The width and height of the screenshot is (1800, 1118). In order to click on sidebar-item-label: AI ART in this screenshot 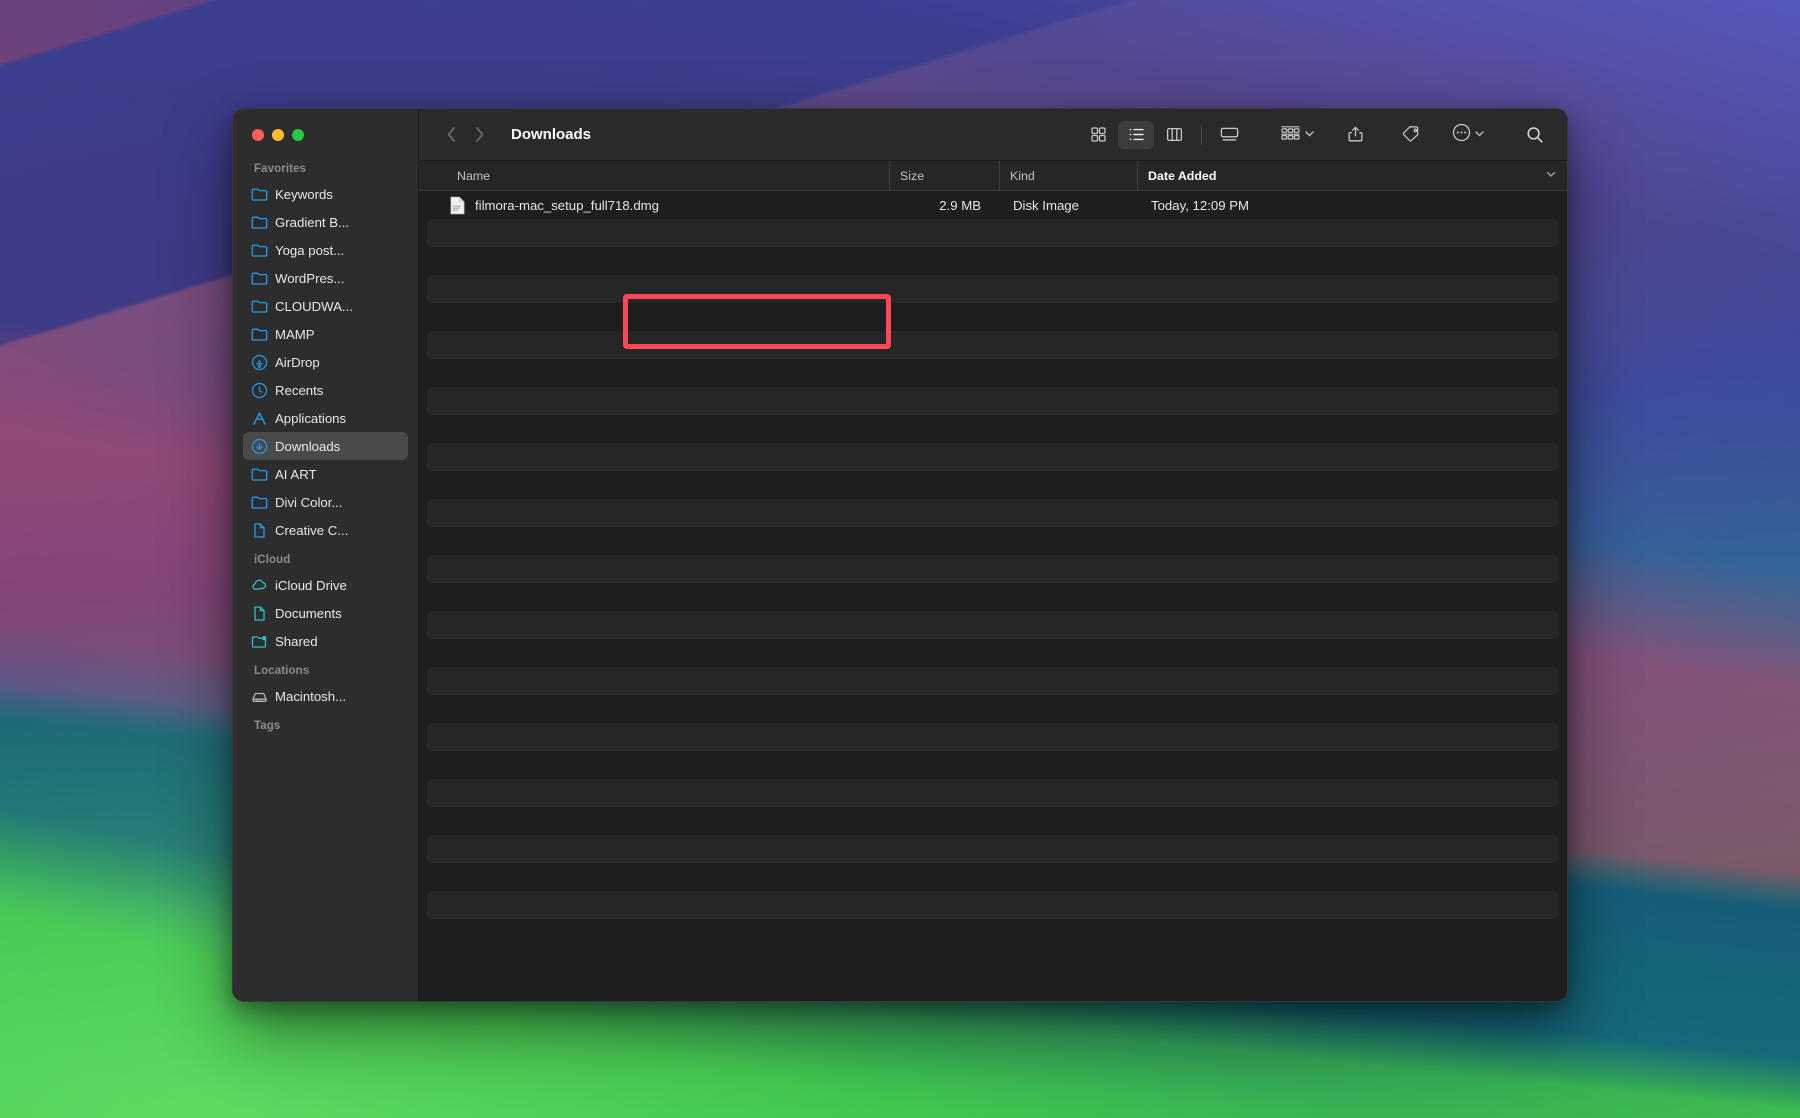, I will do `click(296, 474)`.